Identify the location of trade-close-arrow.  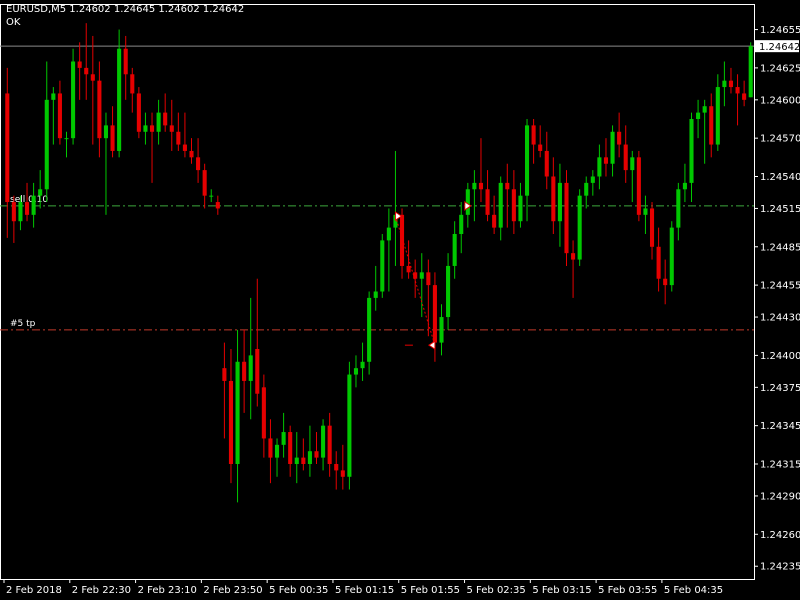
(432, 345).